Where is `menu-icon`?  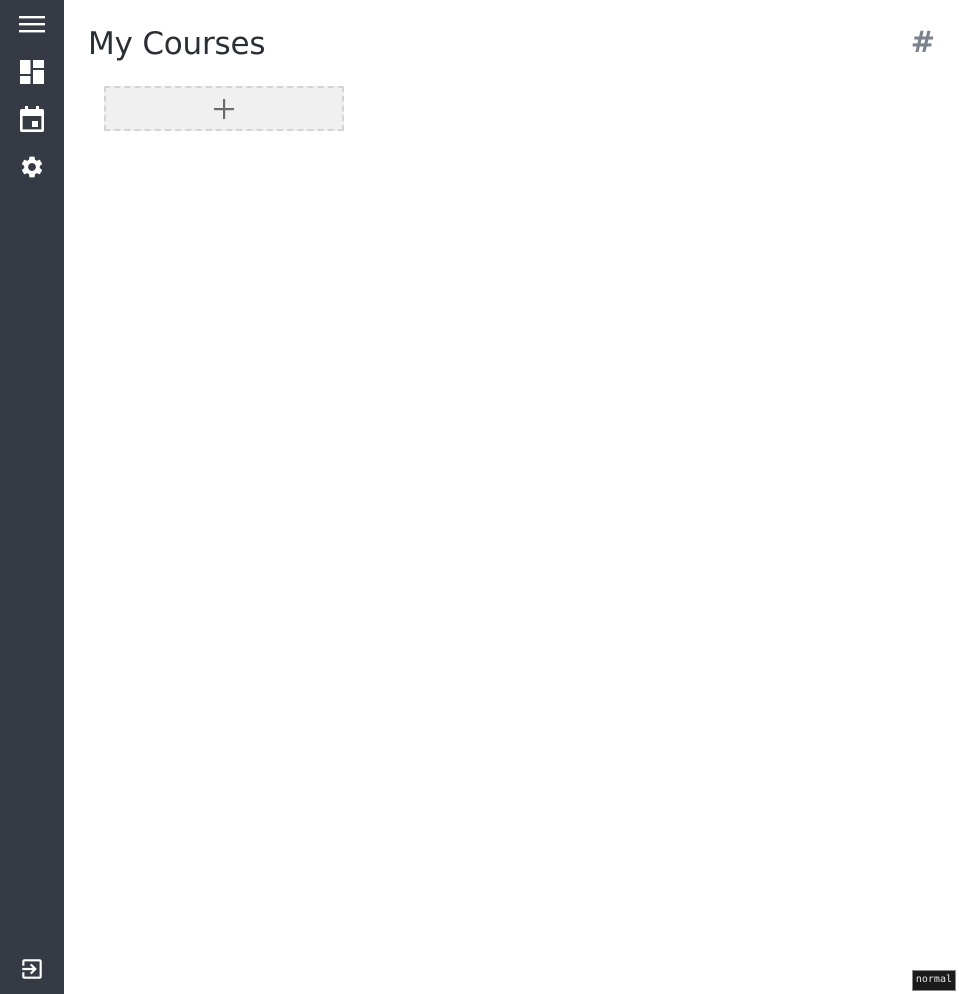
menu-icon is located at coordinates (32, 24).